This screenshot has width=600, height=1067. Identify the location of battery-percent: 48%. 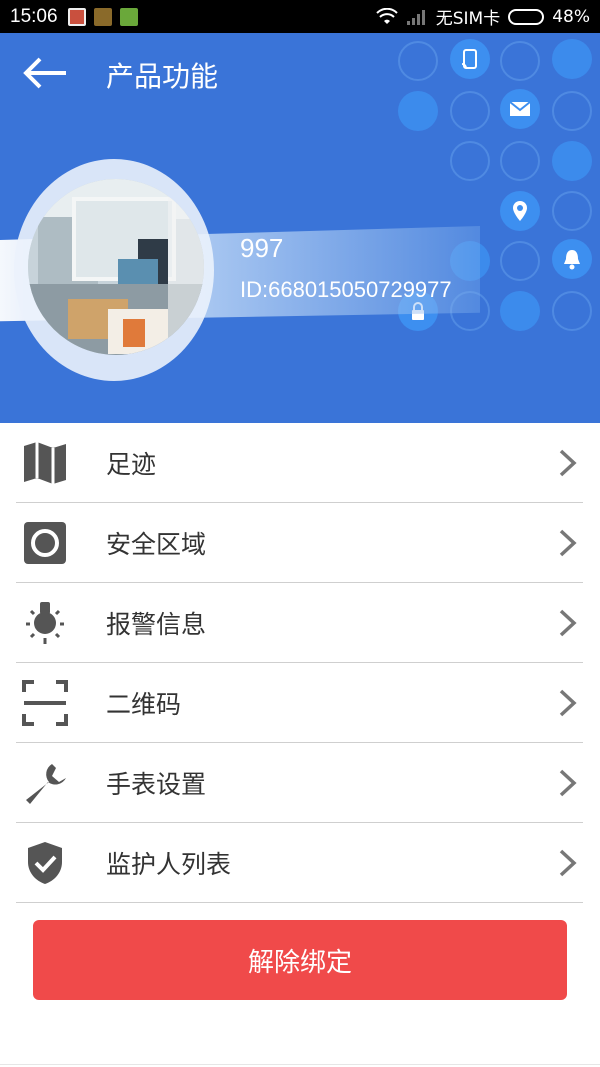
(571, 16).